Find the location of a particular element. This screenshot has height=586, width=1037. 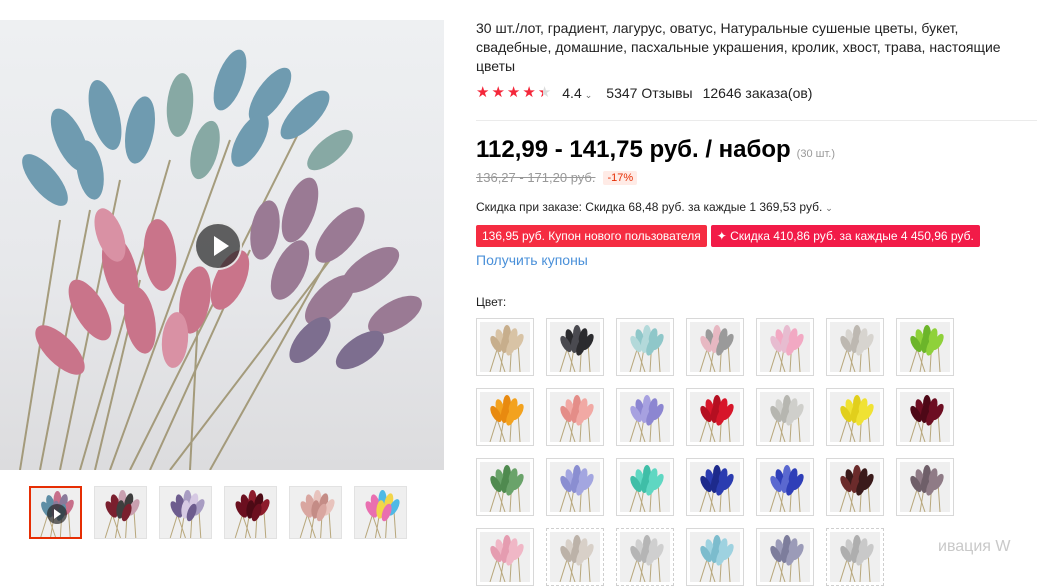

divider is located at coordinates (756, 120).